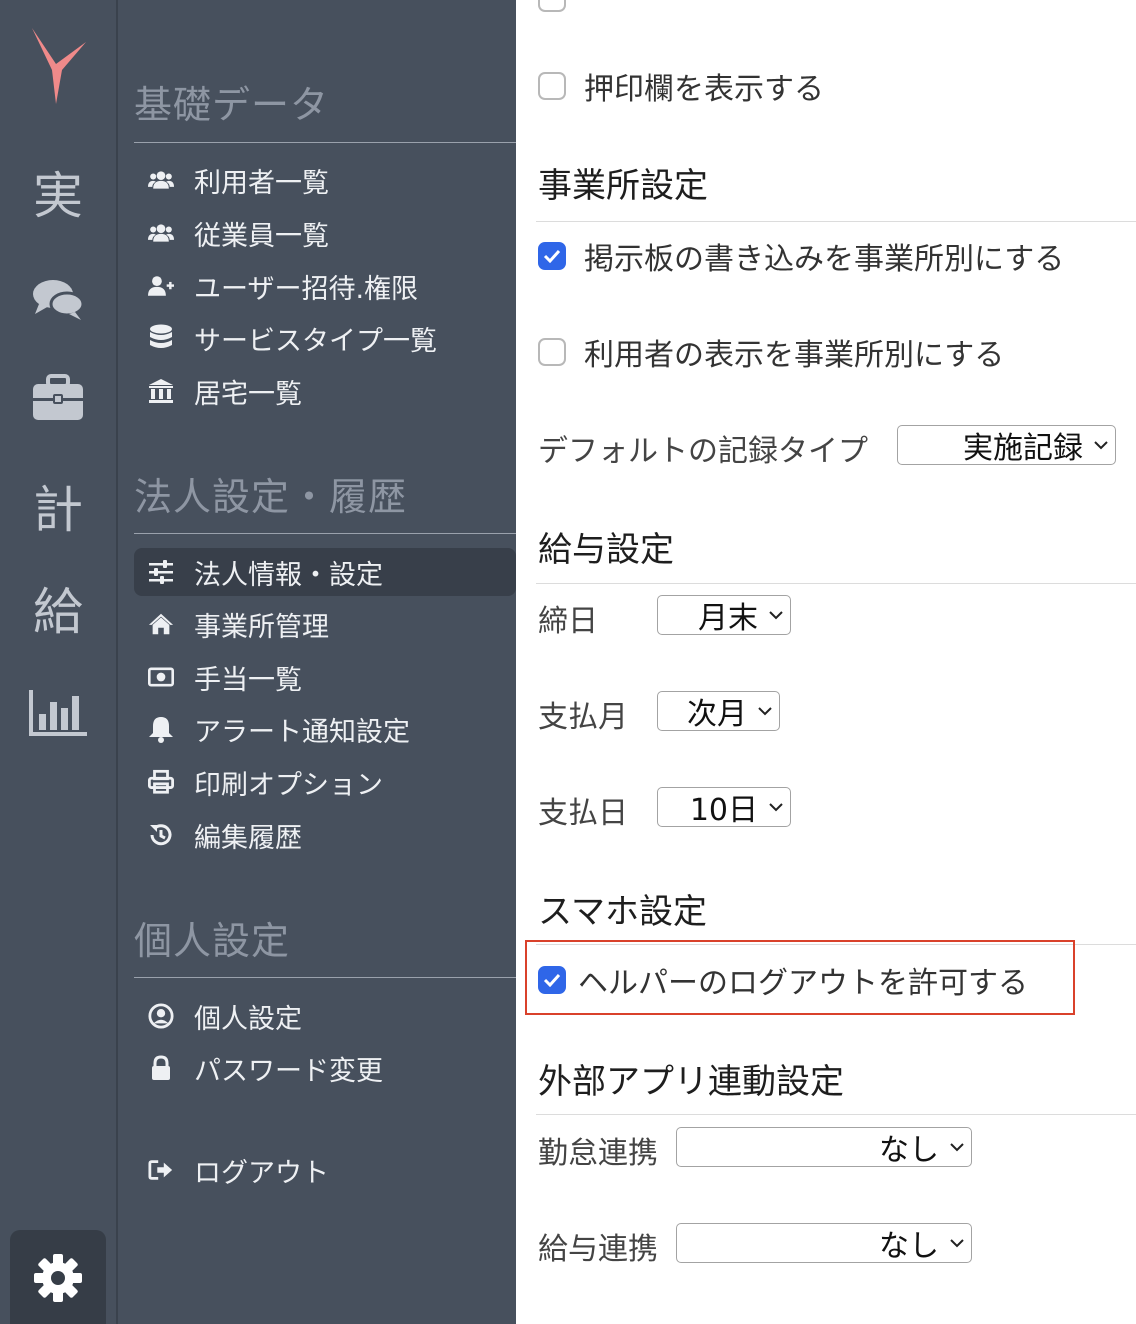 This screenshot has height=1324, width=1136. I want to click on menu-item-employee-list: 従業員一覧, so click(325, 233).